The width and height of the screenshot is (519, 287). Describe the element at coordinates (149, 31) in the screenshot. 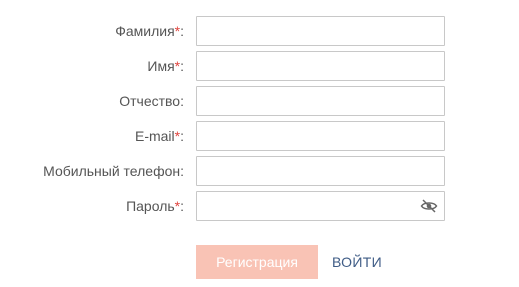

I see `lastname-label: Фамилия*:` at that location.